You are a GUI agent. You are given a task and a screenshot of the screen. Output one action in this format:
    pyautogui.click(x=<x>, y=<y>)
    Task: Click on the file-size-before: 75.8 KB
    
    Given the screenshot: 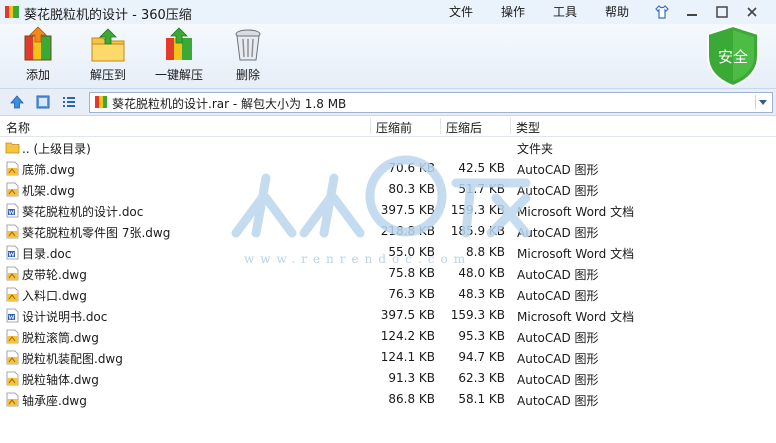 What is the action you would take?
    pyautogui.click(x=411, y=273)
    